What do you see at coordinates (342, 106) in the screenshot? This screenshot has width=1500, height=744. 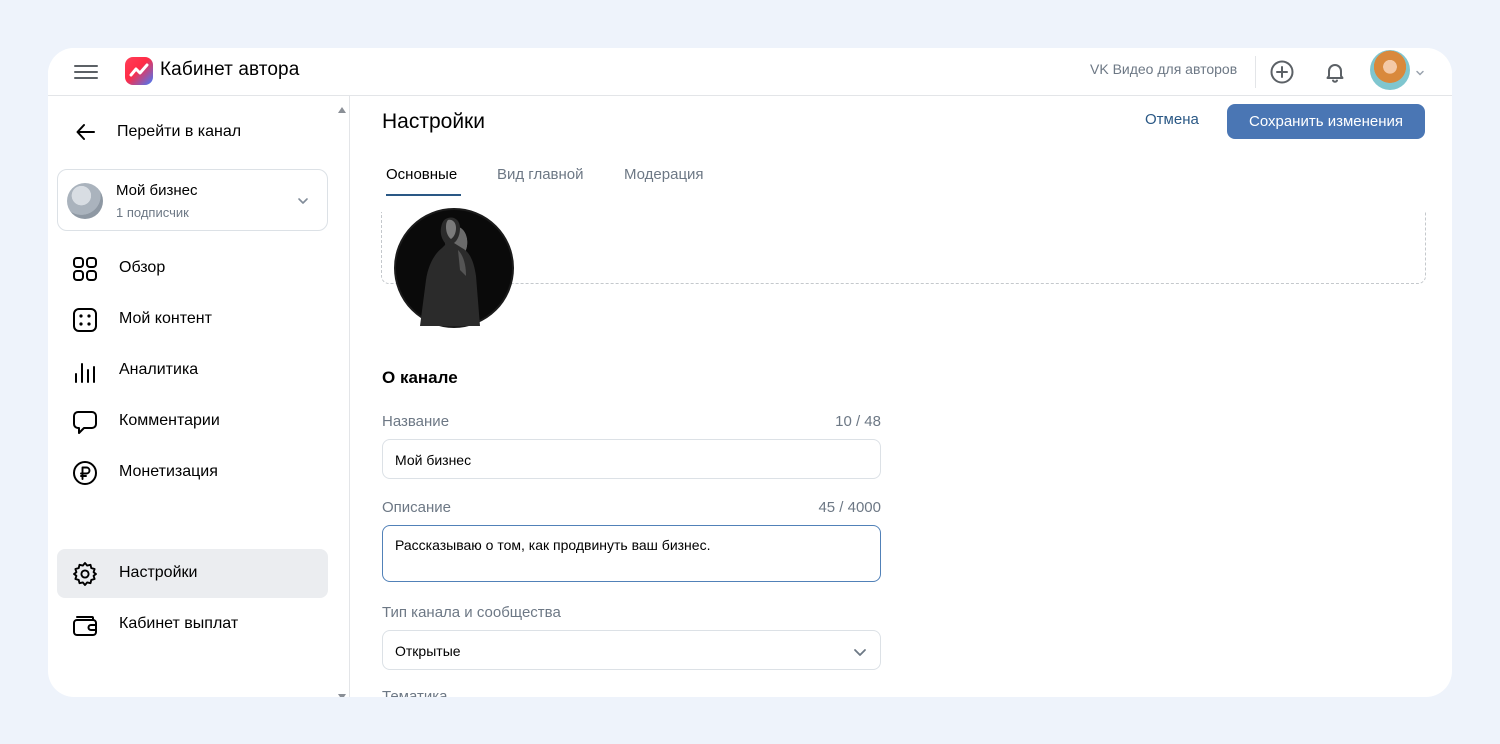 I see `scroll-up-icon` at bounding box center [342, 106].